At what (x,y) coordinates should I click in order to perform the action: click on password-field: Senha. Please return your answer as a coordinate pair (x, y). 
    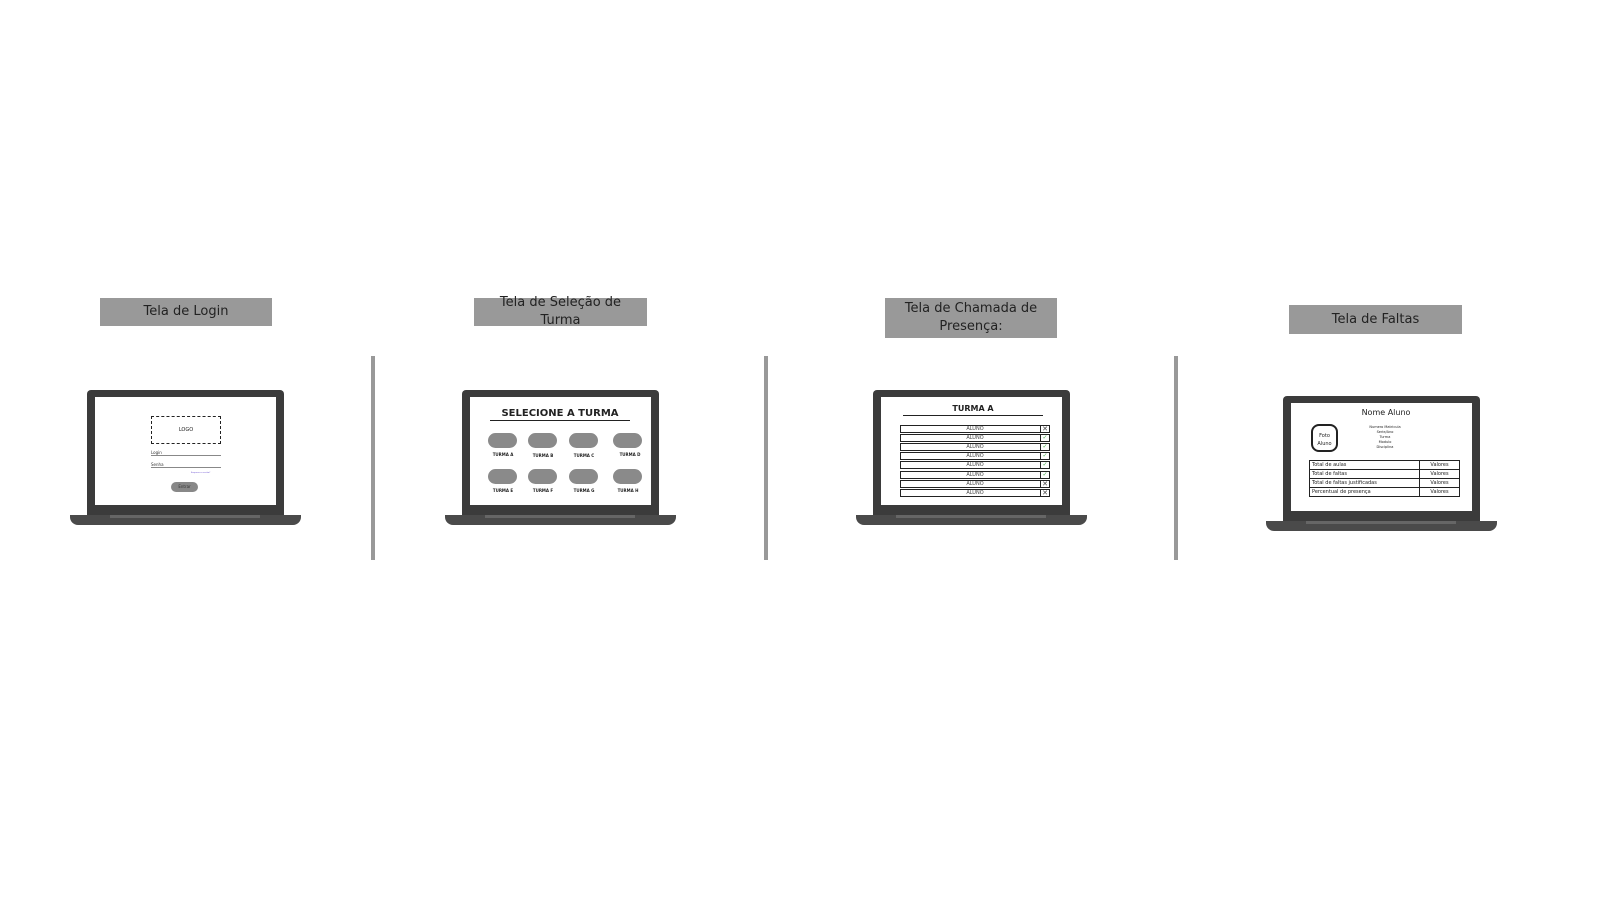
    Looking at the image, I should click on (186, 465).